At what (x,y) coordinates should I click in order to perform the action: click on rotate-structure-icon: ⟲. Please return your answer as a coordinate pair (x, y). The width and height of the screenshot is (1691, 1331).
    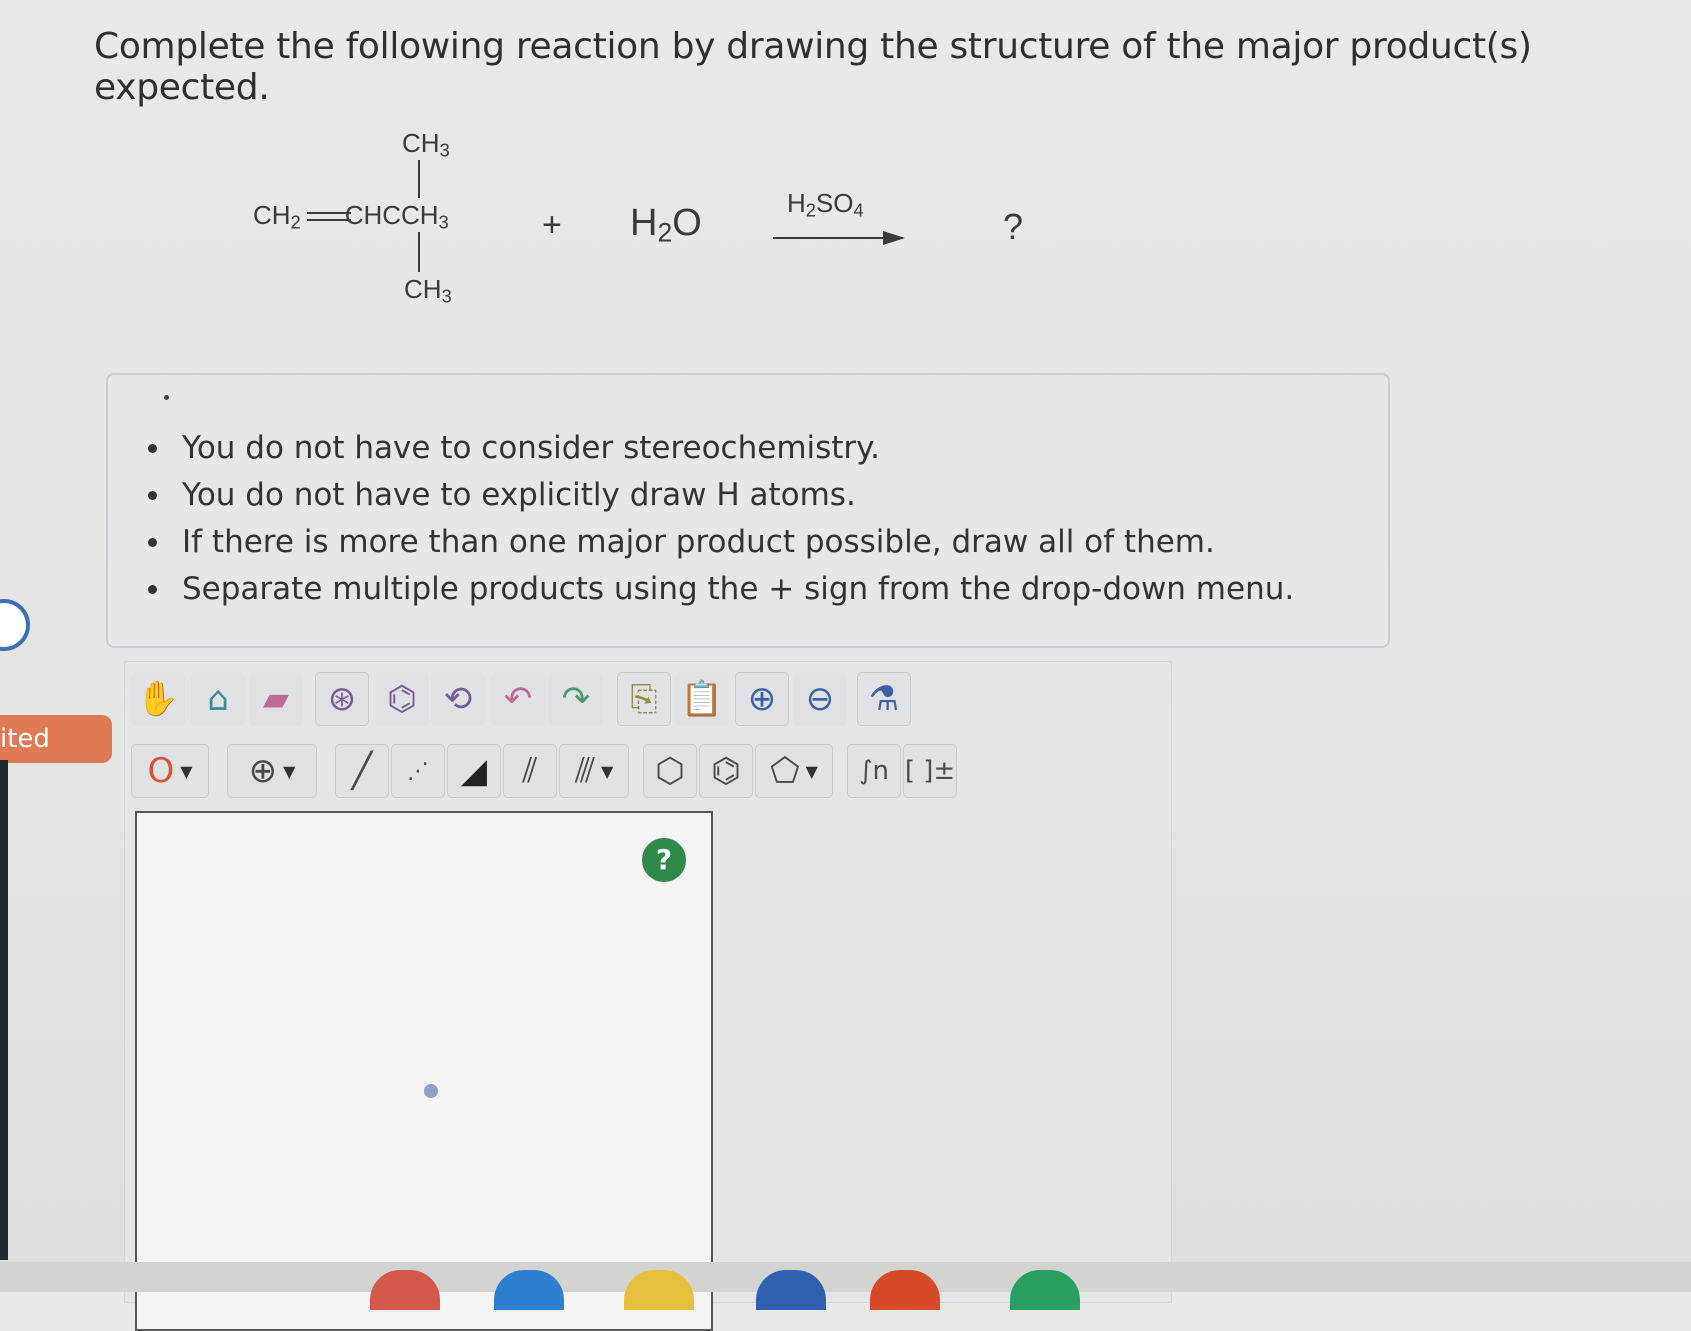
    Looking at the image, I should click on (458, 699).